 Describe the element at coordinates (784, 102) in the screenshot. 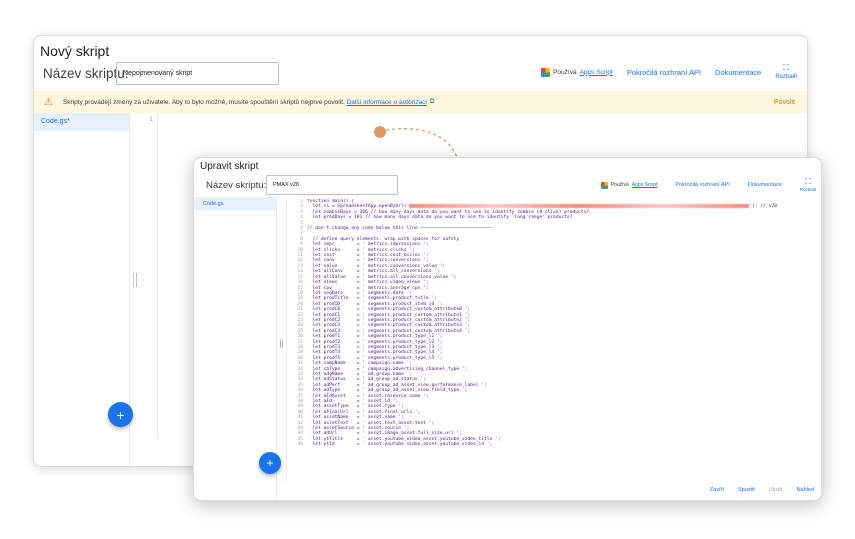

I see `approve-button: Povolit` at that location.